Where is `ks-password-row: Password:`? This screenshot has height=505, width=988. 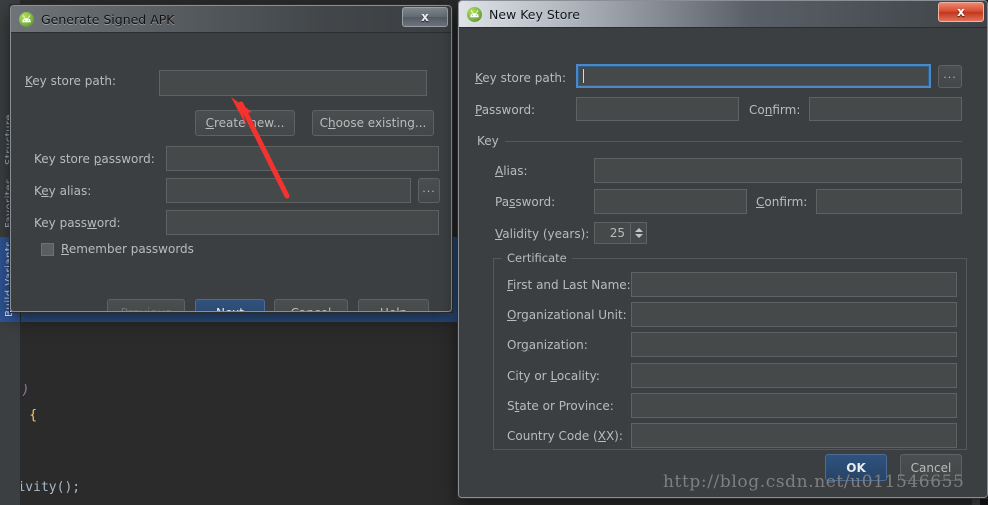 ks-password-row: Password: is located at coordinates (505, 110).